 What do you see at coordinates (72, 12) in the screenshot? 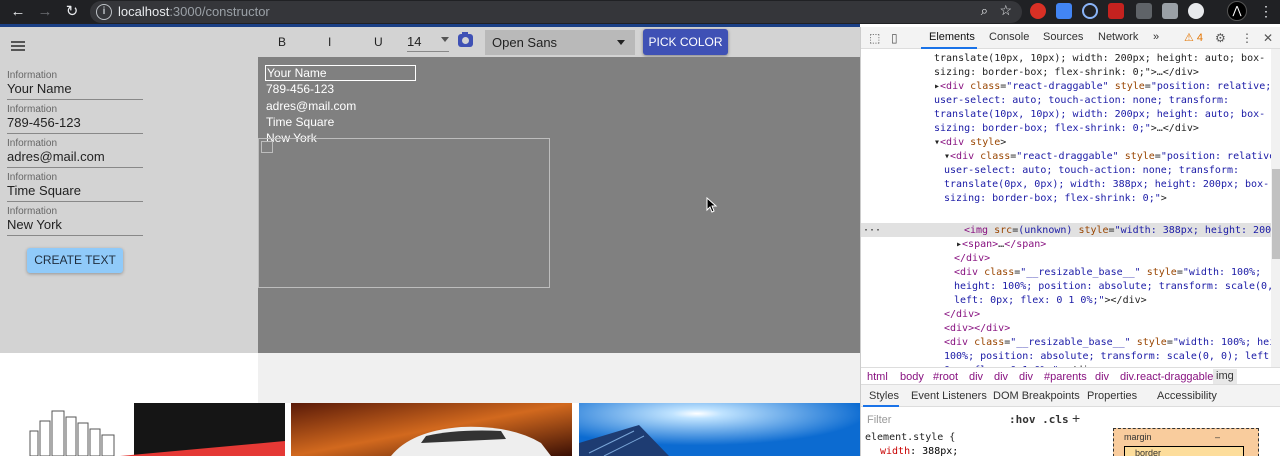
I see `reload-icon: ↻` at bounding box center [72, 12].